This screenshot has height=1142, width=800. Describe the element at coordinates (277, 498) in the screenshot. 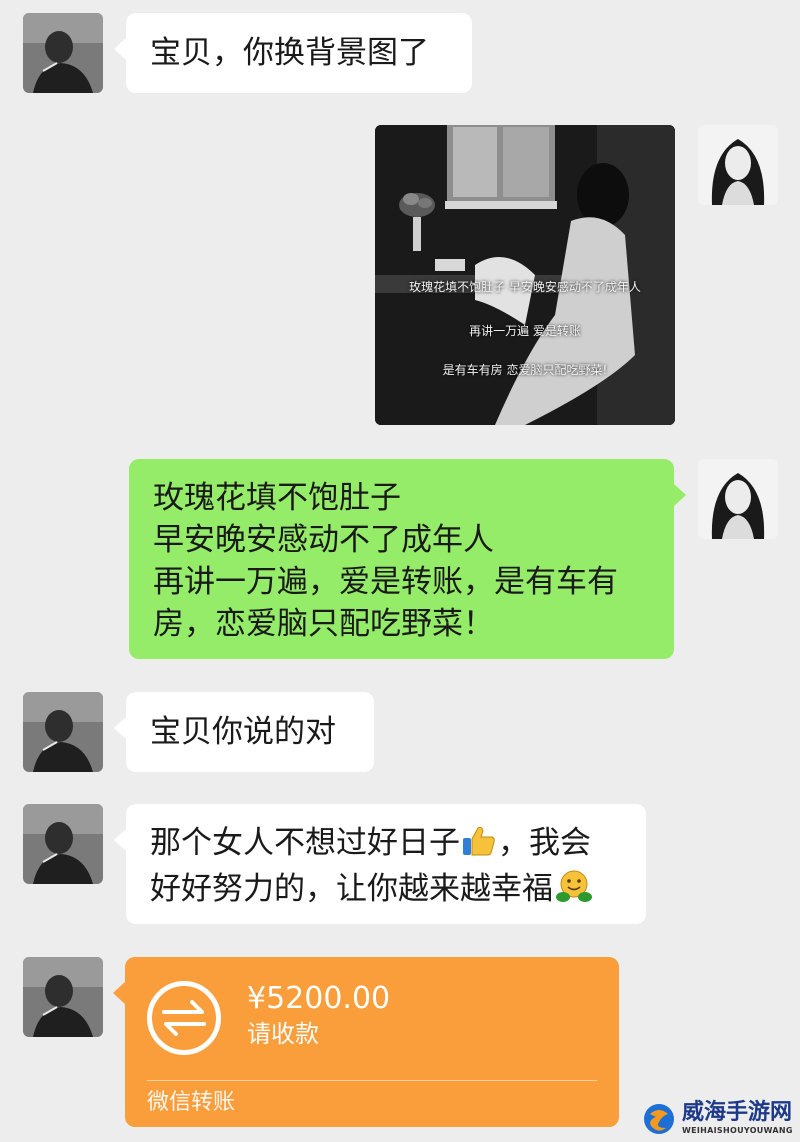

I see `message-text-line: 玫瑰花填不饱肚子` at that location.